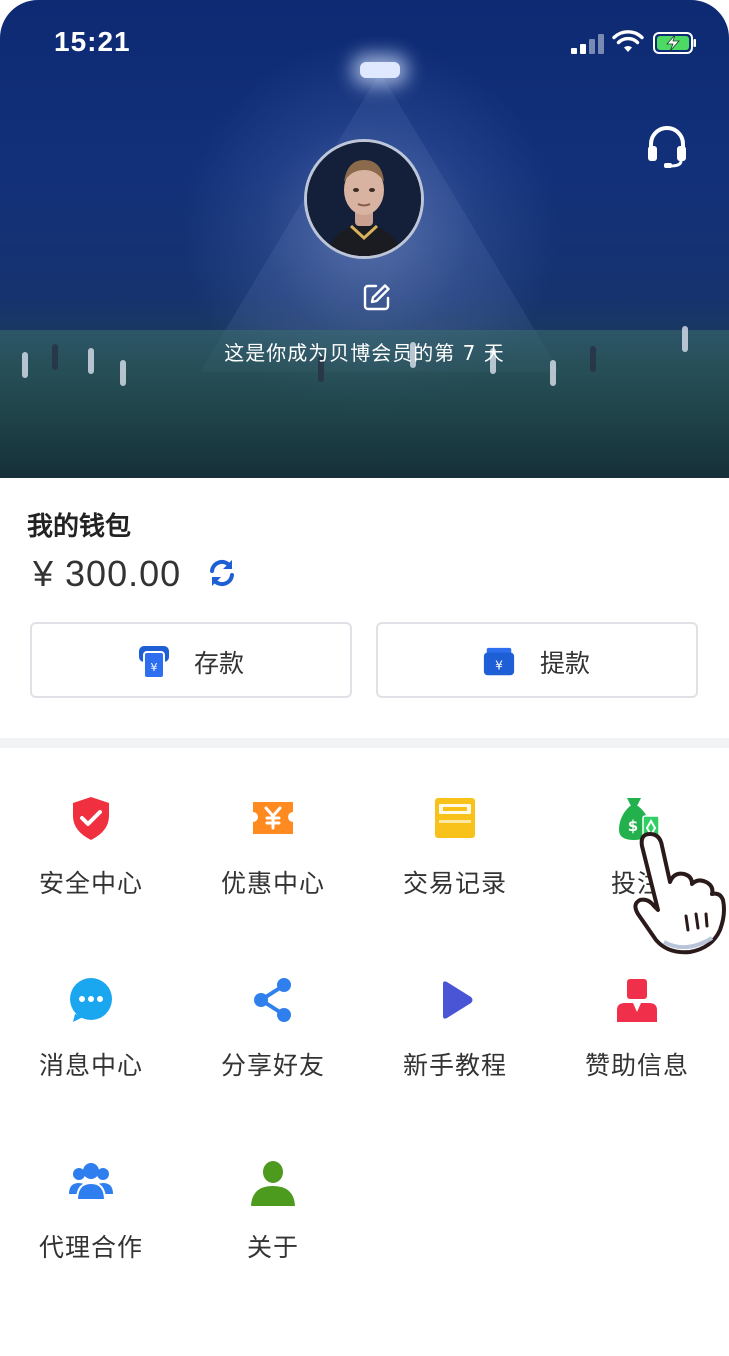 This screenshot has width=729, height=1356. Describe the element at coordinates (637, 1000) in the screenshot. I see `sponsor-person-icon` at that location.